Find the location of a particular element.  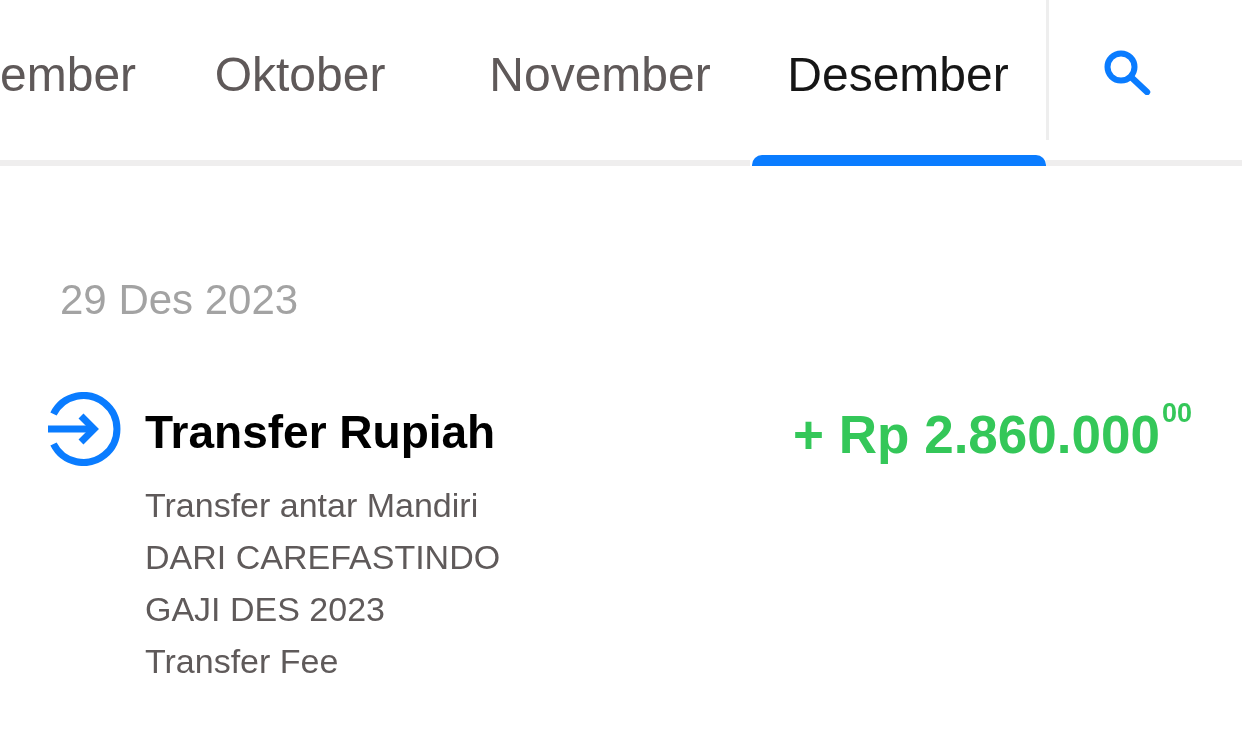

transaction-detail: Transfer Fee is located at coordinates (242, 661).